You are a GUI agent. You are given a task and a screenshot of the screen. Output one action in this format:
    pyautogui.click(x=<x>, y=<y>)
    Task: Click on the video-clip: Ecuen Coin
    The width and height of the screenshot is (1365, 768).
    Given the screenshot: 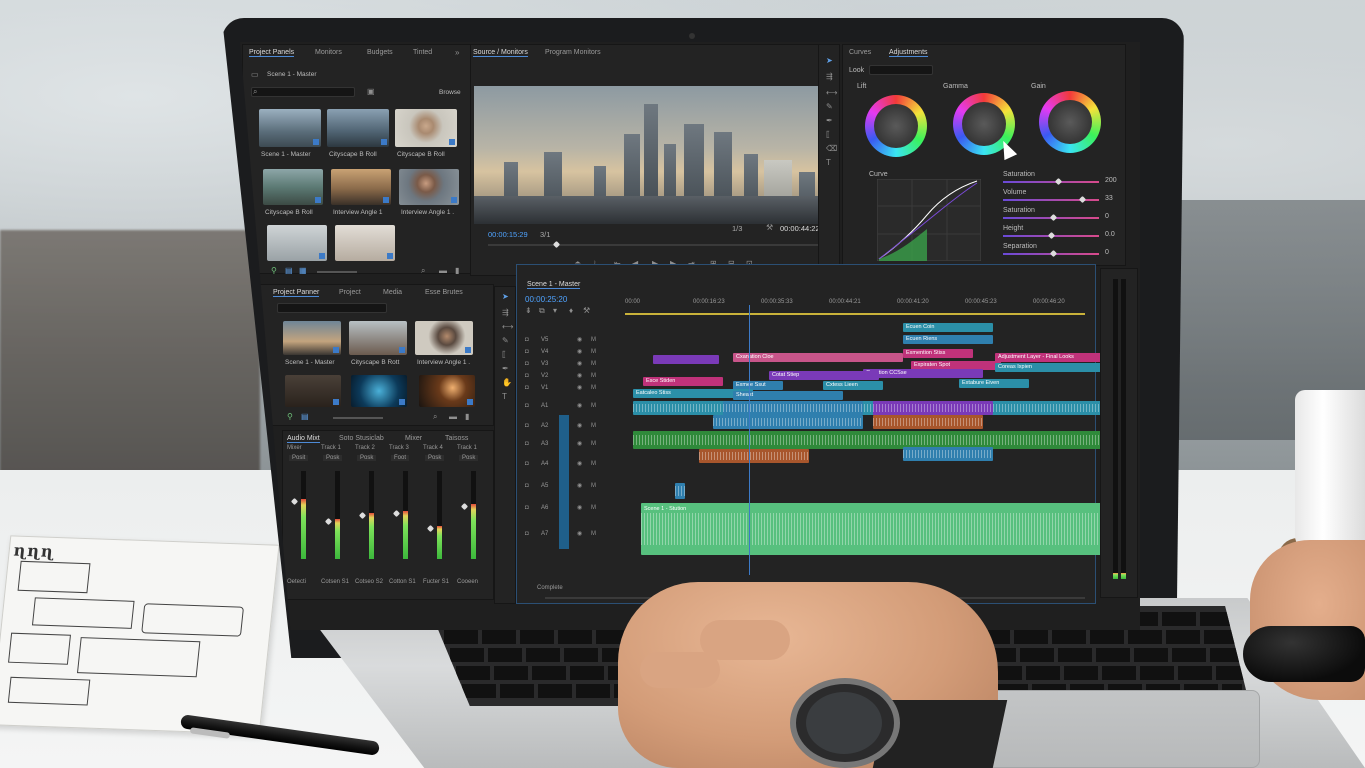 What is the action you would take?
    pyautogui.click(x=948, y=327)
    